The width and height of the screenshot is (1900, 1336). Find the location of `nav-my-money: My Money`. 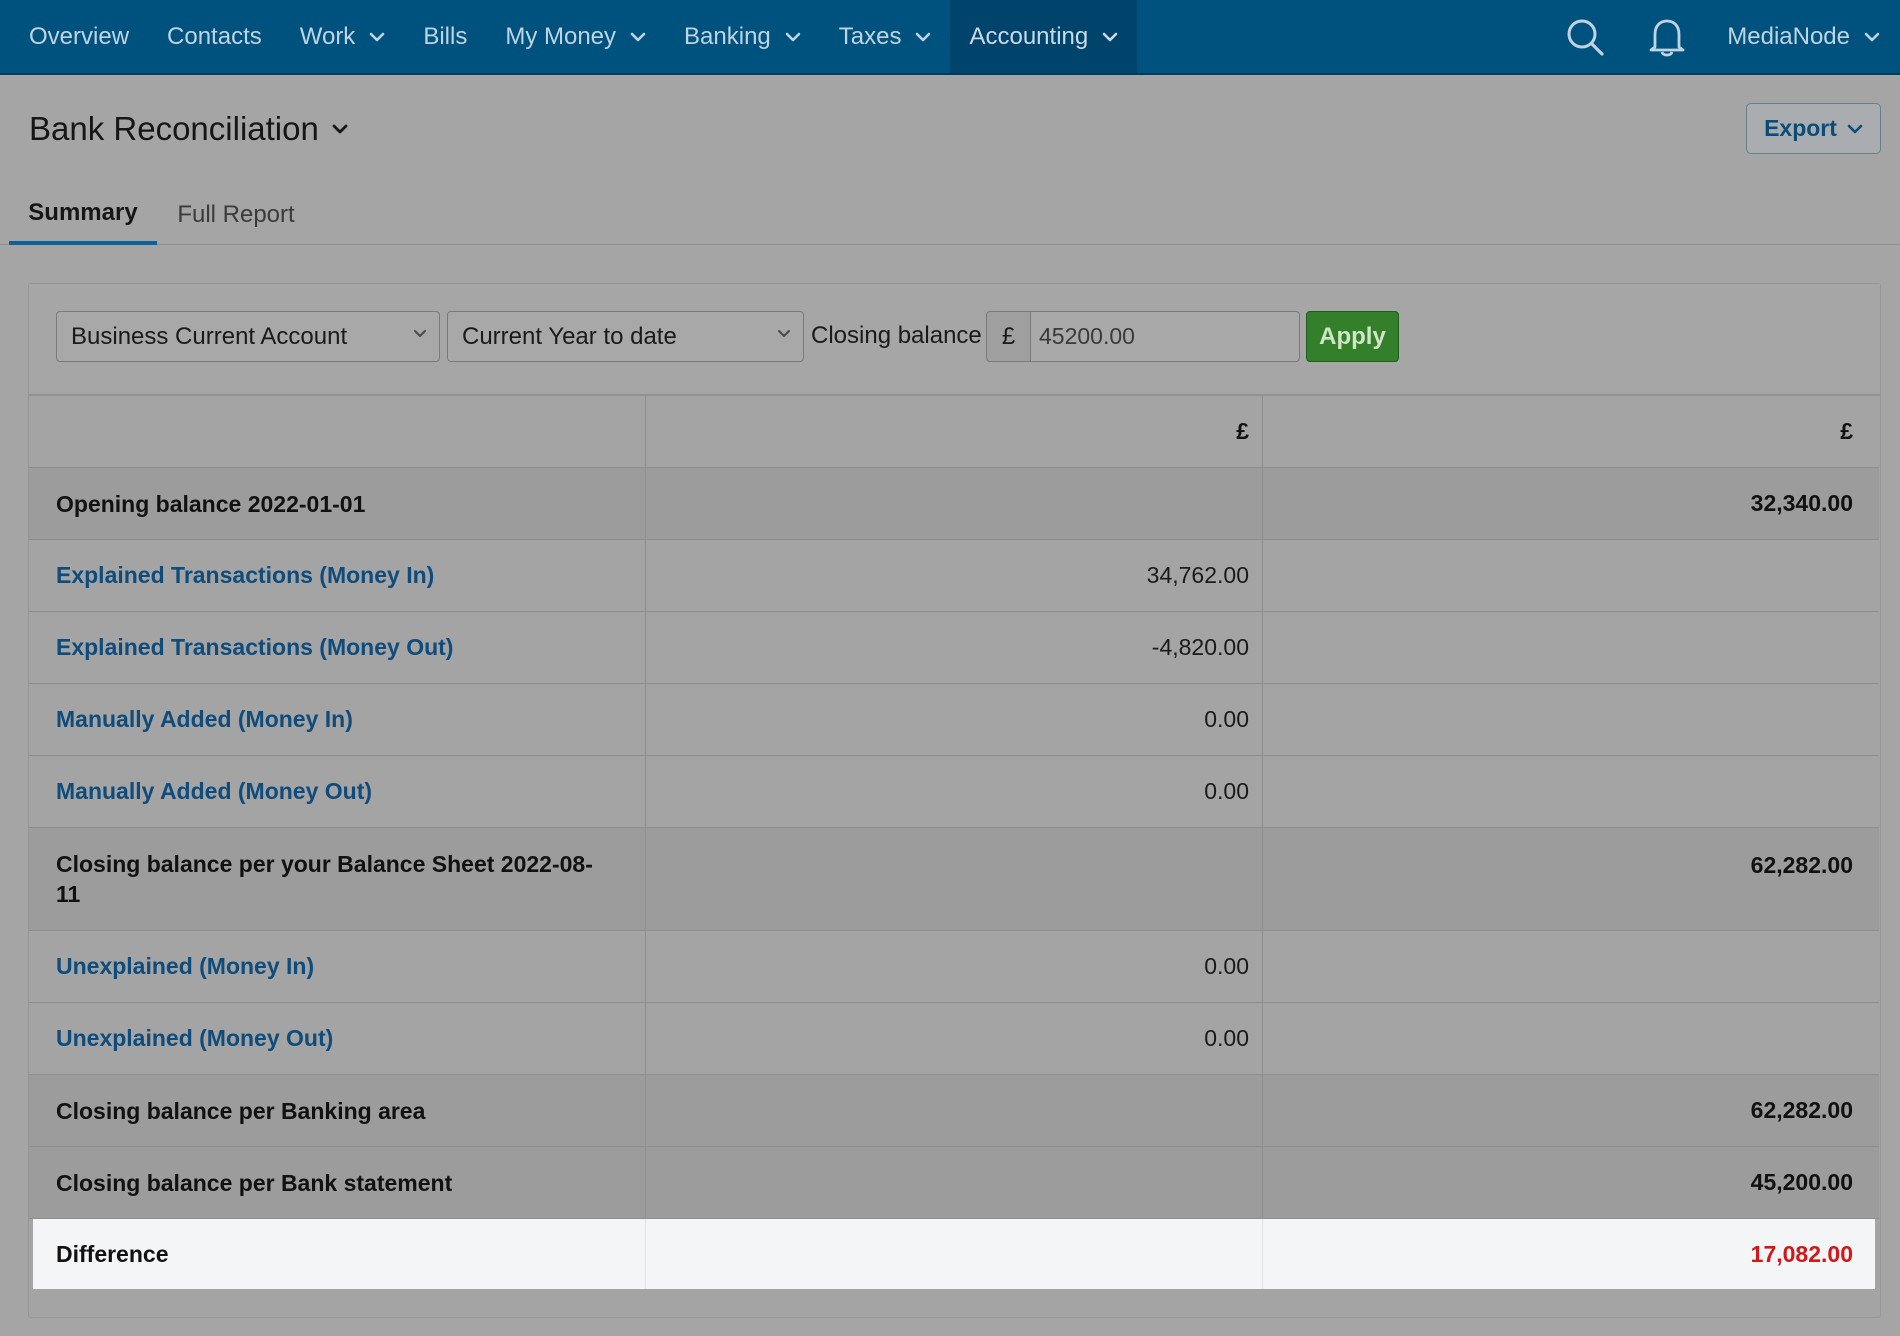

nav-my-money: My Money is located at coordinates (575, 36).